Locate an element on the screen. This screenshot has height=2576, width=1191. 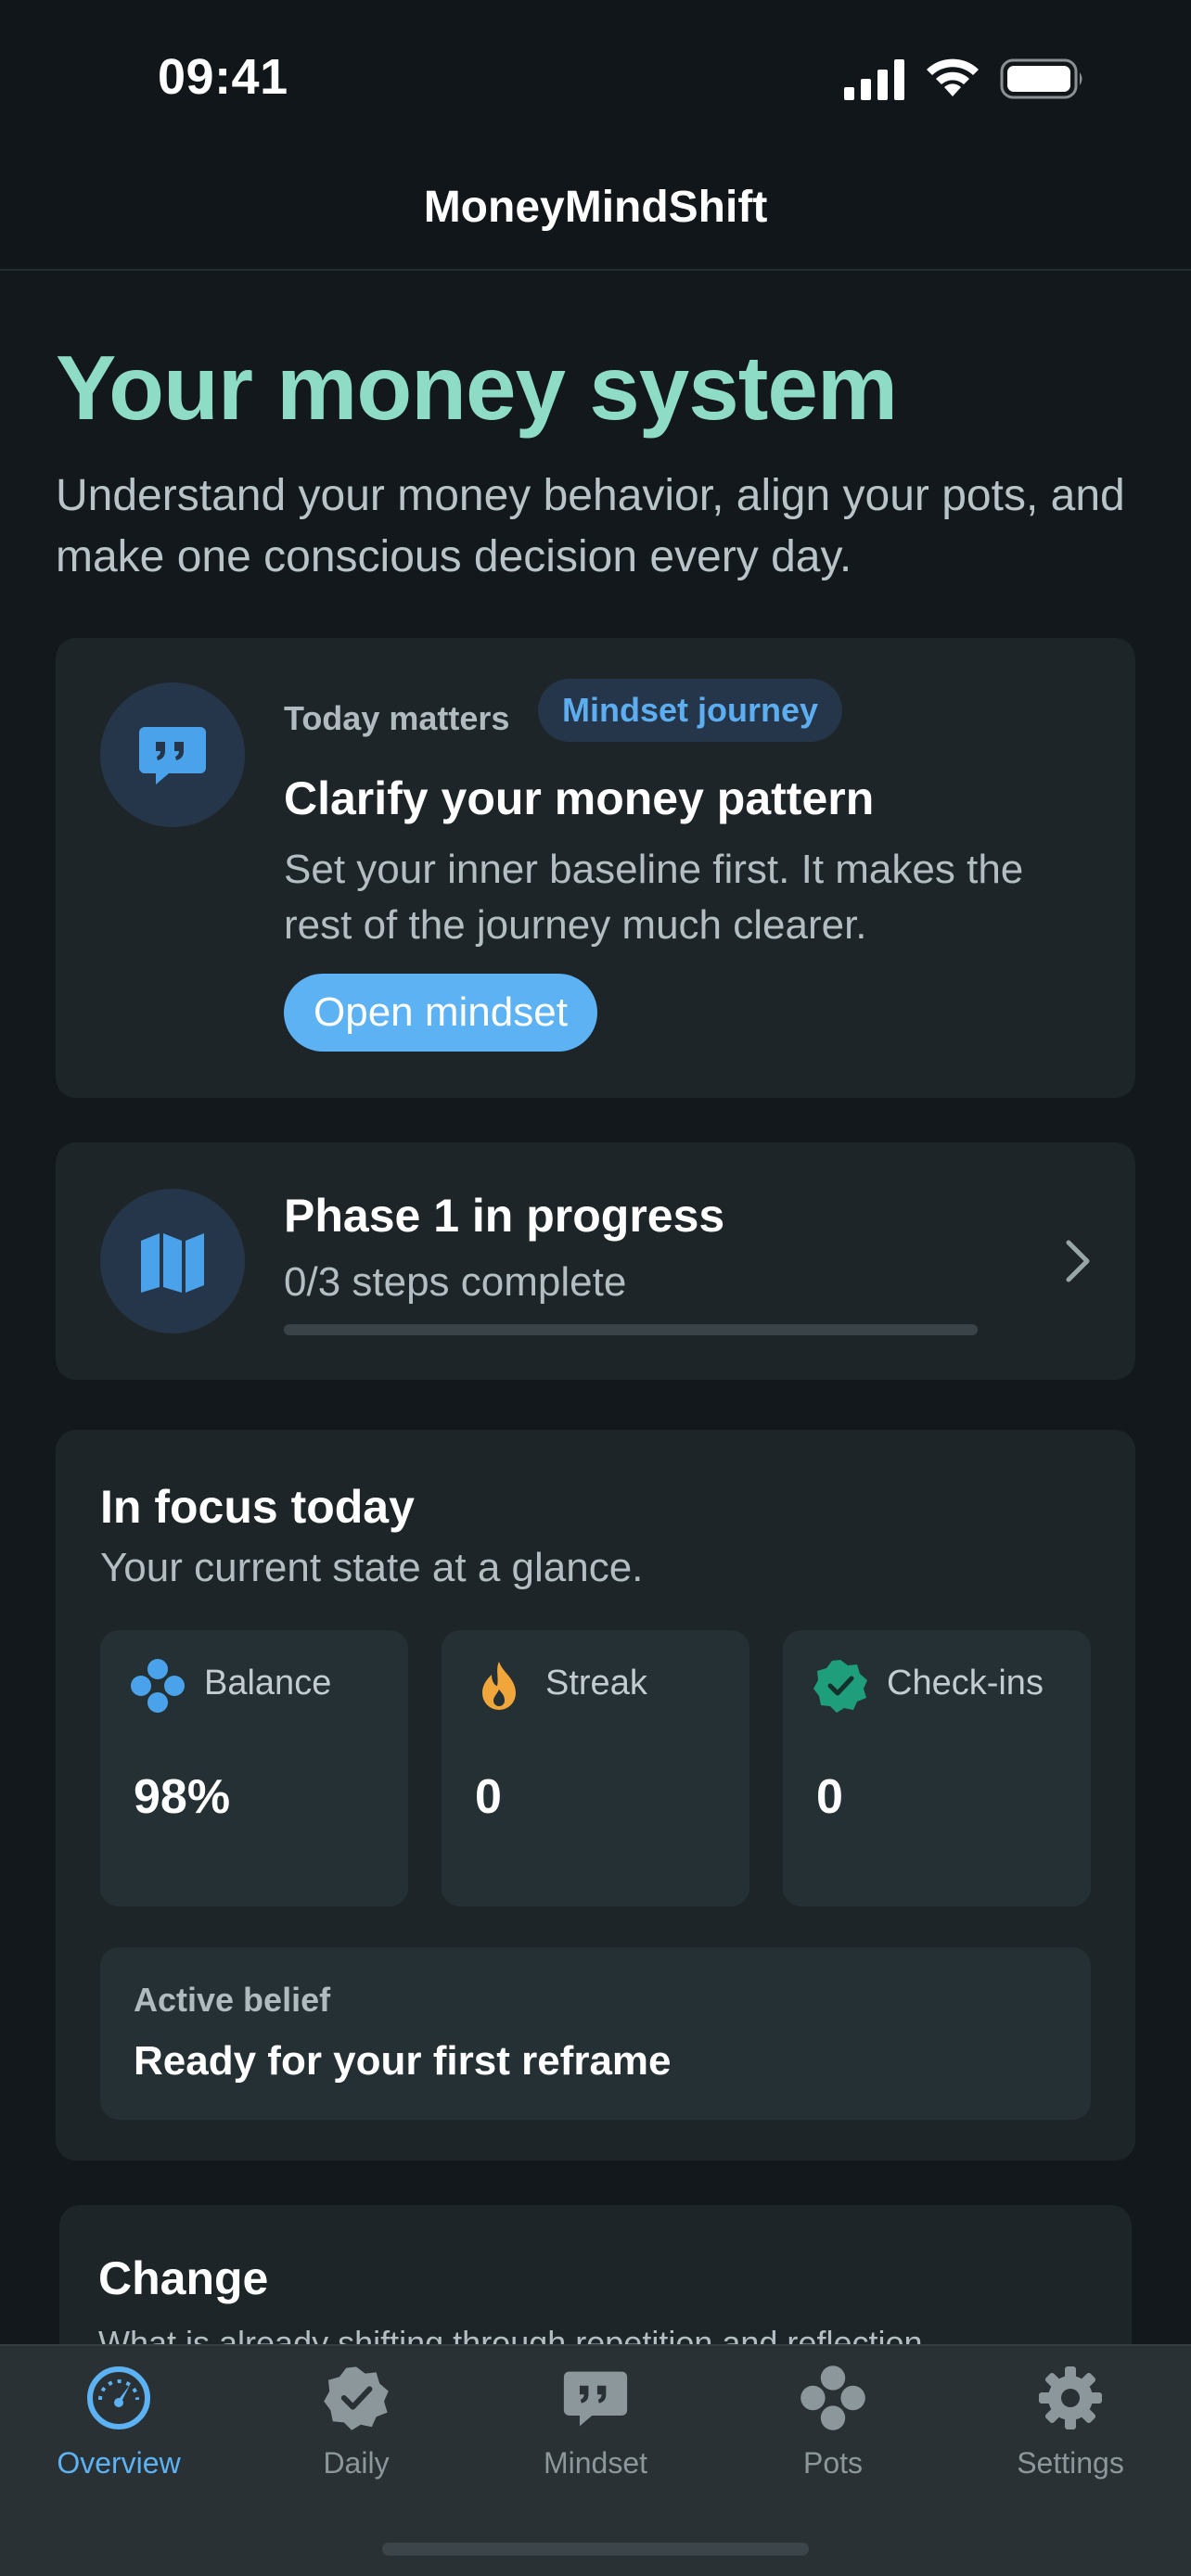
tab-label: Overview is located at coordinates (119, 2463).